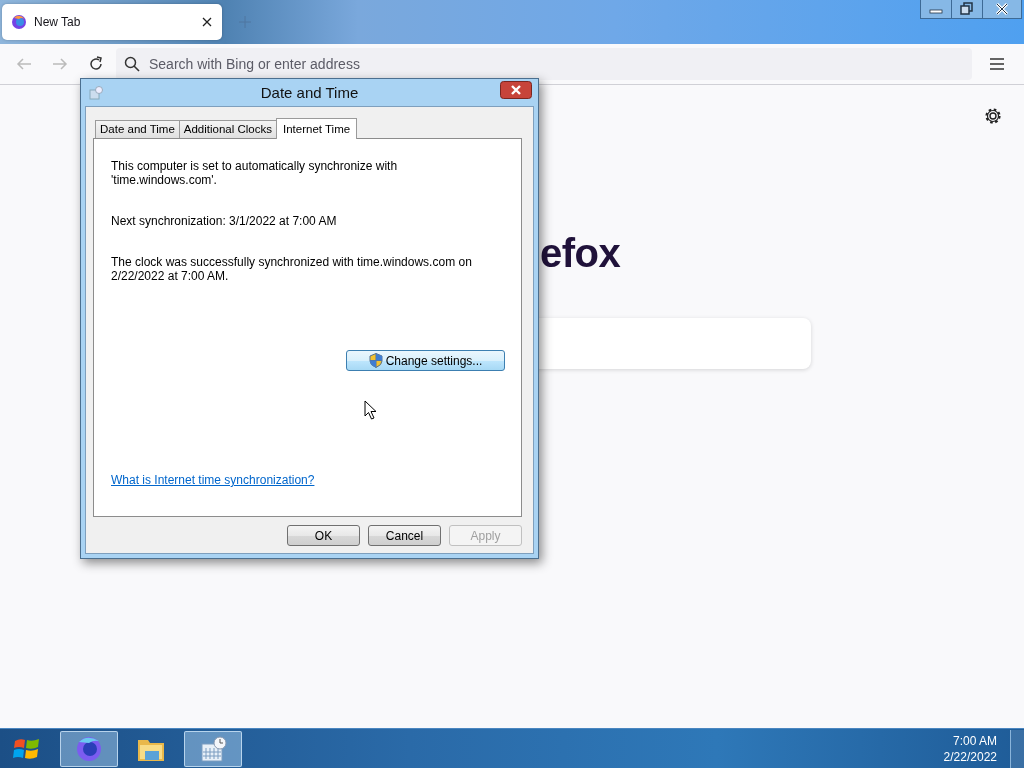  I want to click on dialog-tab: Internet Time, so click(317, 128).